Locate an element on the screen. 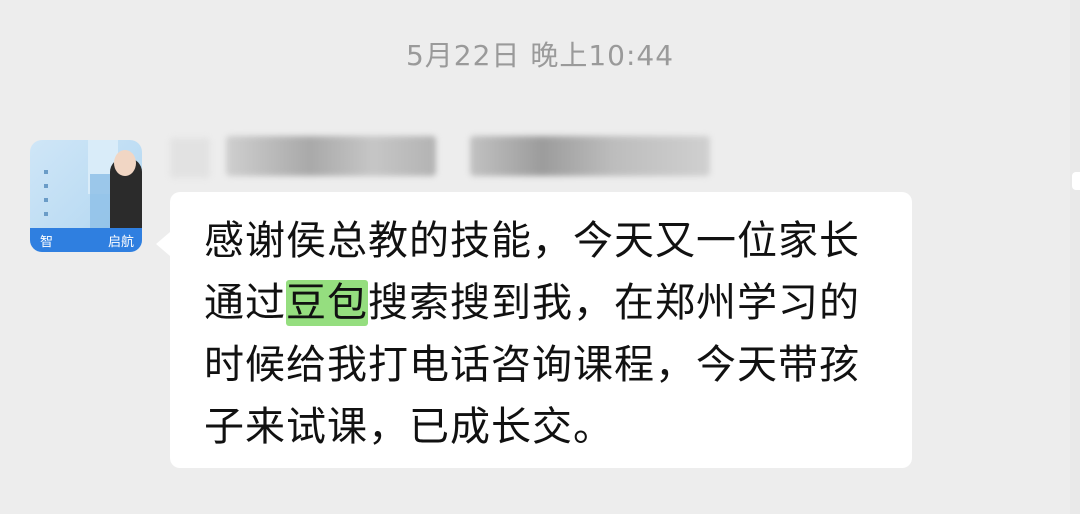  avatar-decor is located at coordinates (46, 198).